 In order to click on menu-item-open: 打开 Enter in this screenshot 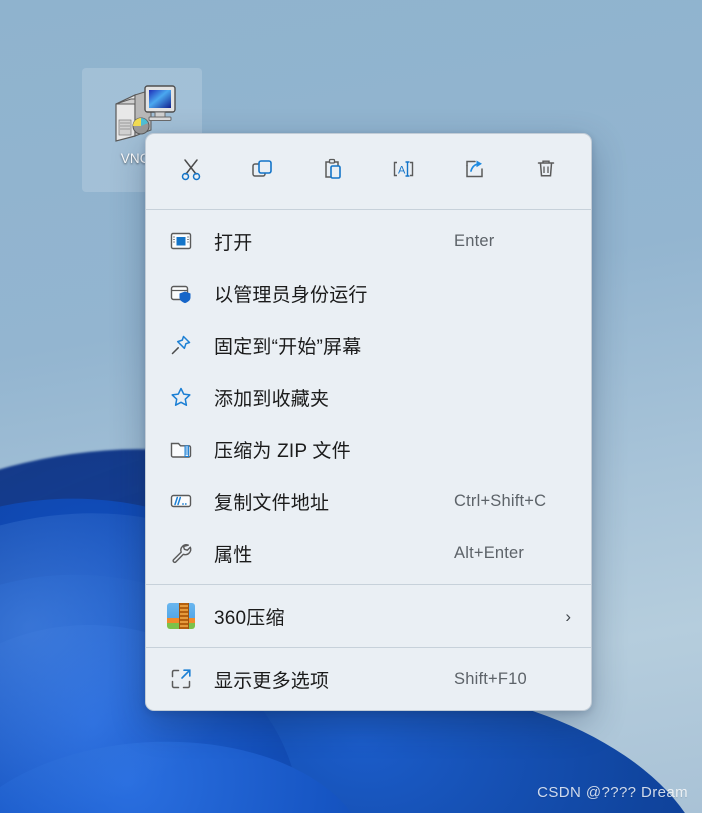, I will do `click(368, 241)`.